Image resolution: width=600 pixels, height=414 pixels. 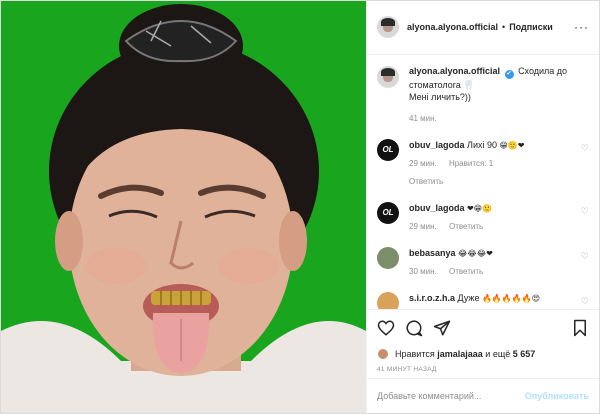 I want to click on likes-prefix: Нравится, so click(x=415, y=354).